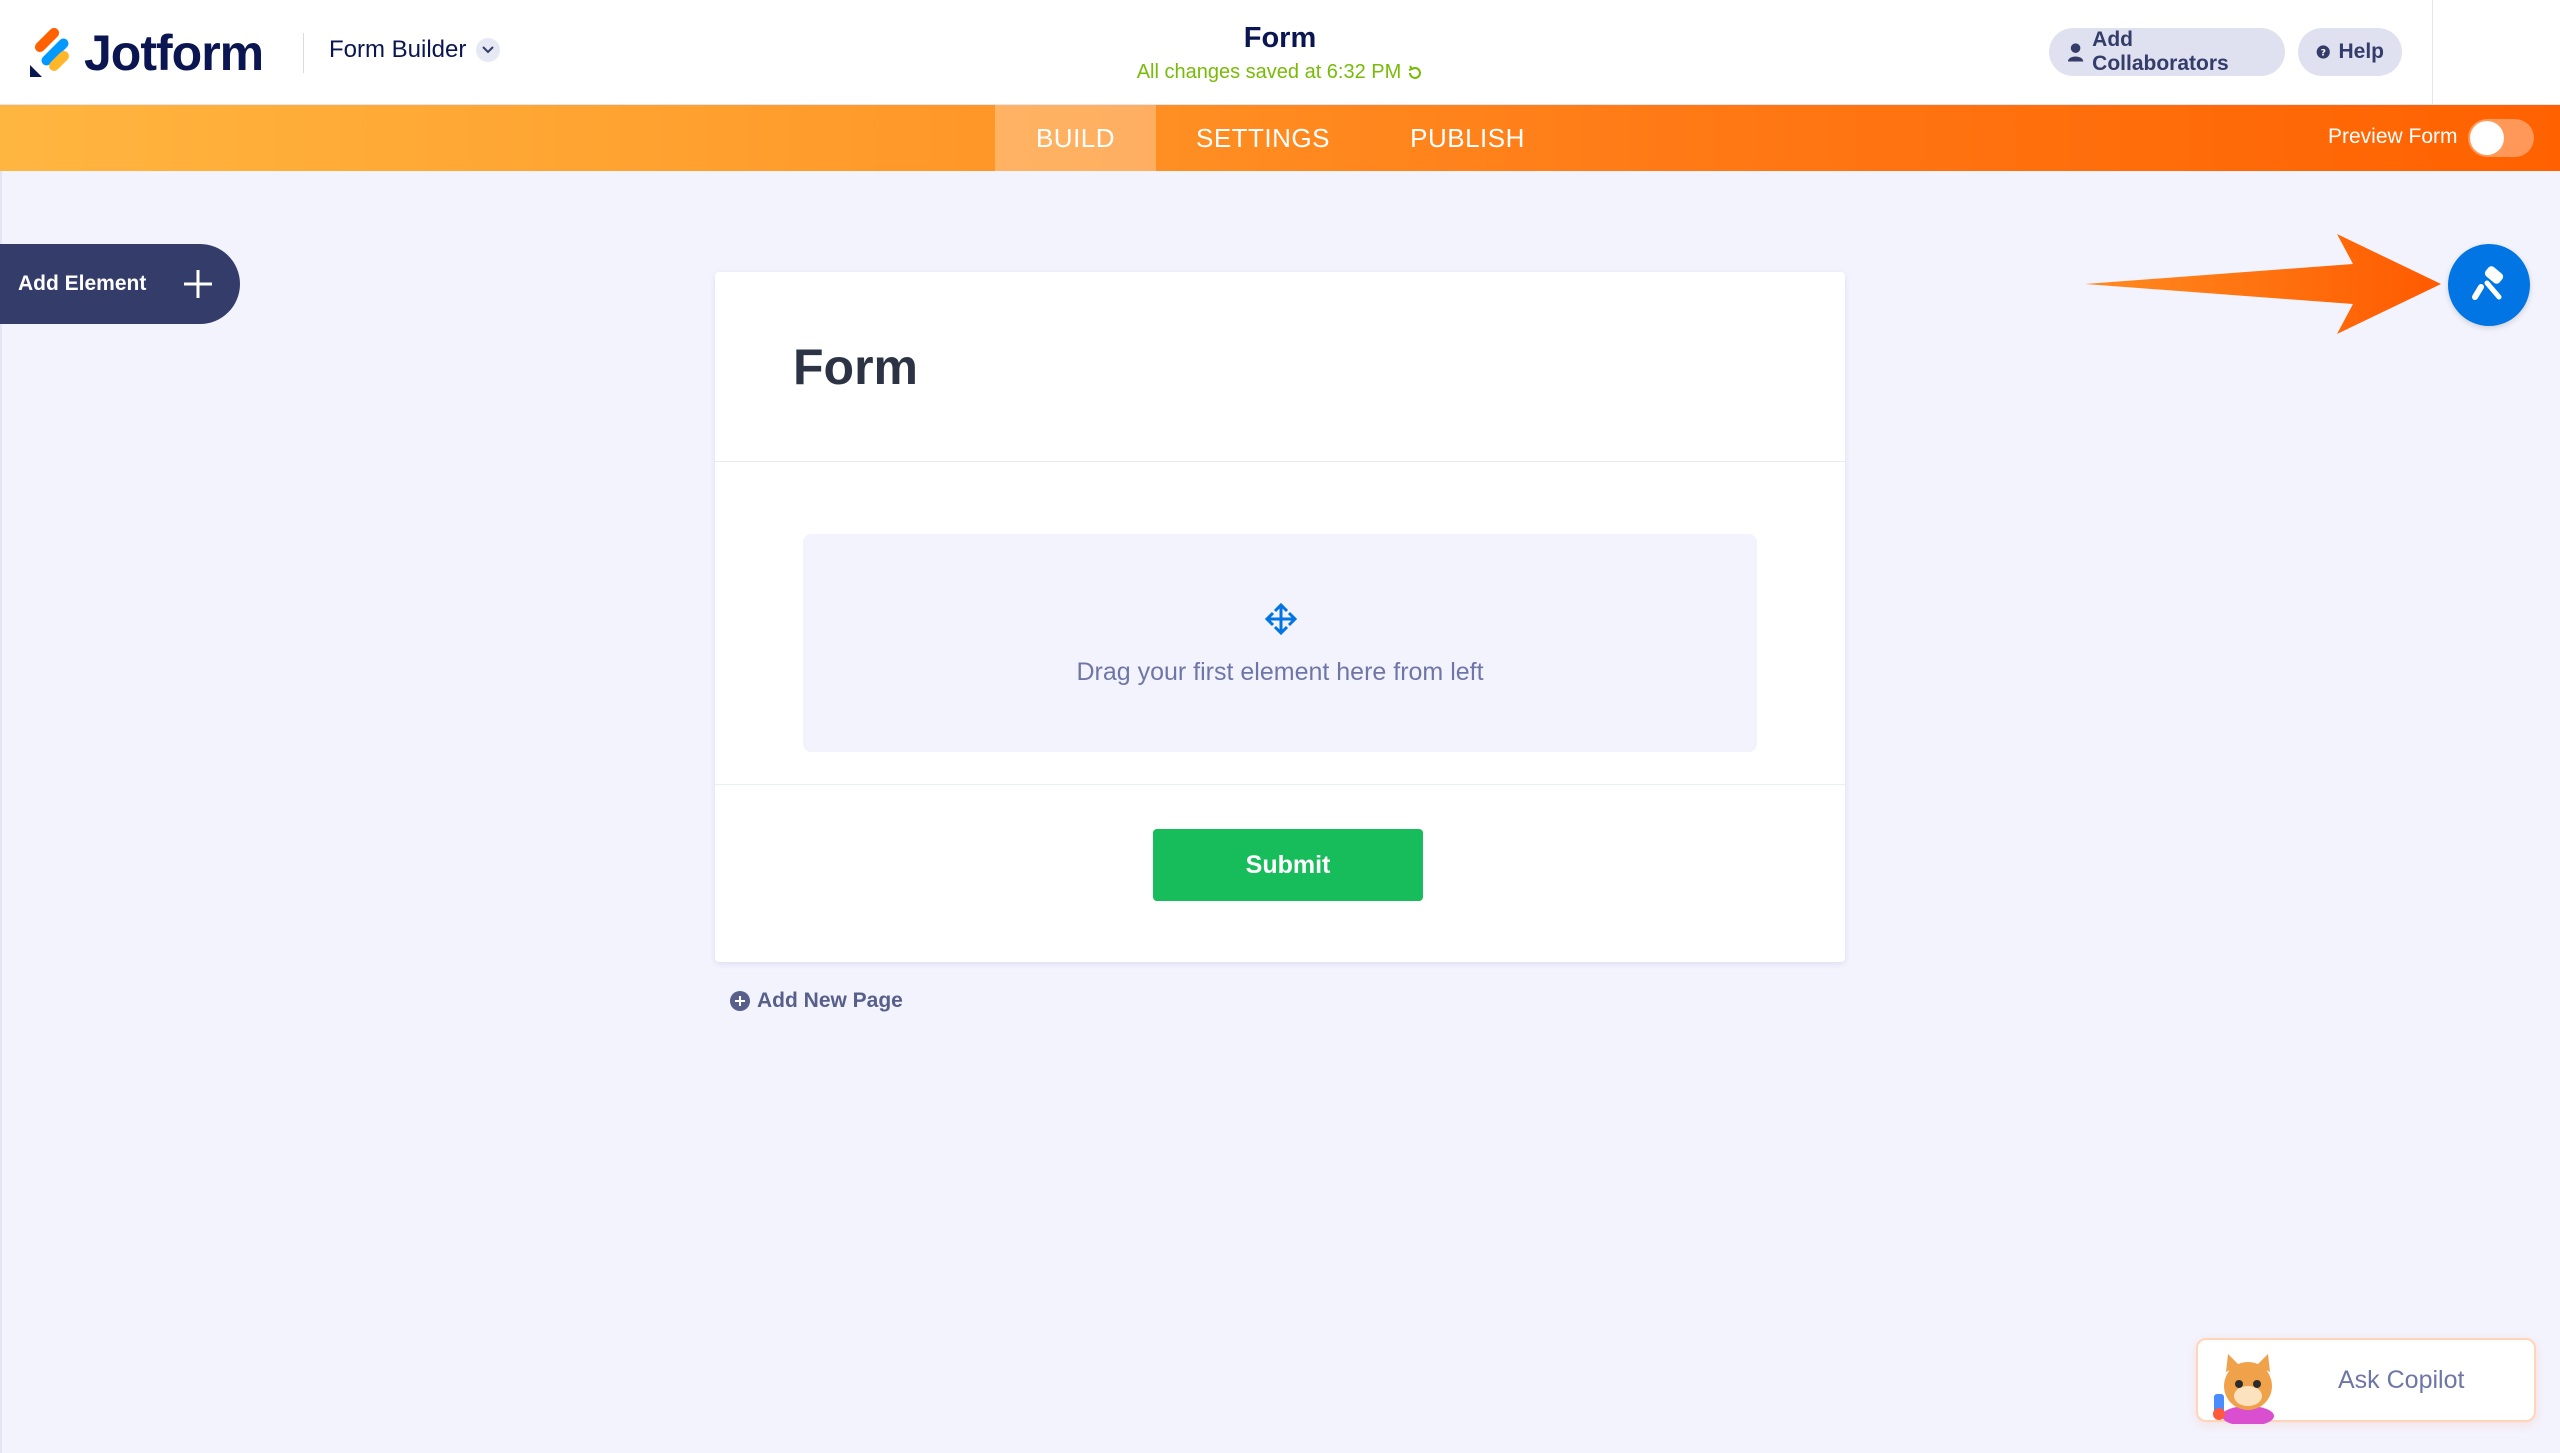  What do you see at coordinates (1288, 865) in the screenshot?
I see `submit-button: Submit` at bounding box center [1288, 865].